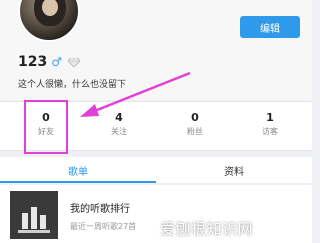  I want to click on stat-fans: 0 粉丝, so click(195, 127).